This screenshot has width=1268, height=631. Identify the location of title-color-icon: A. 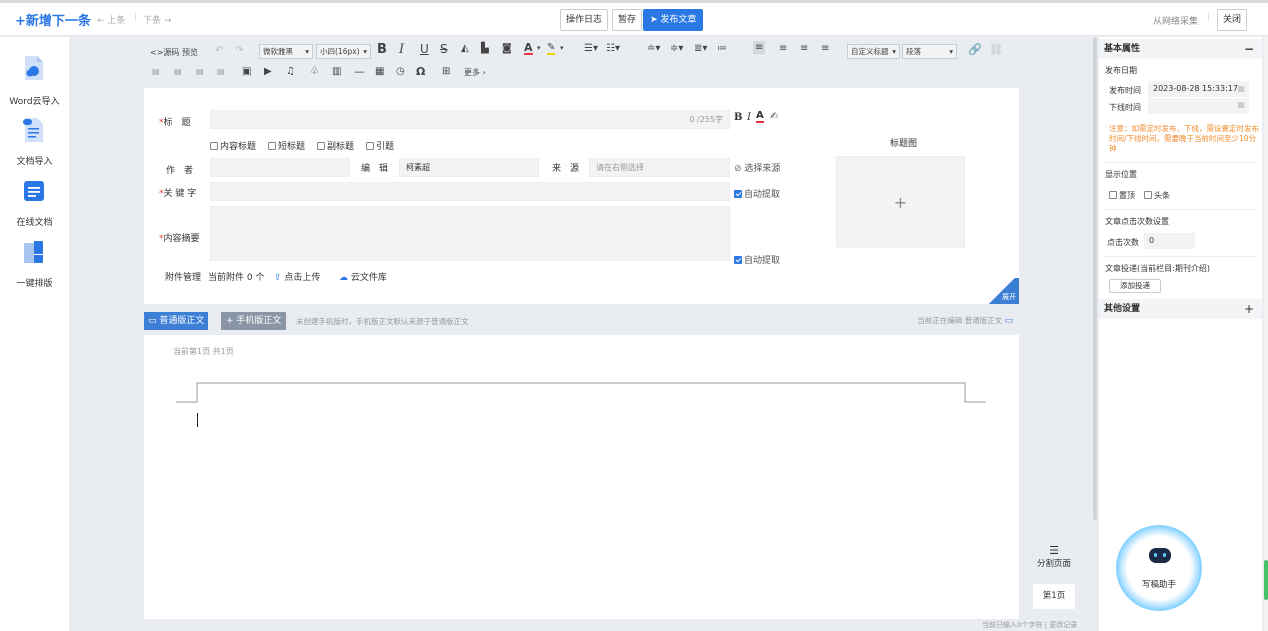
(760, 117).